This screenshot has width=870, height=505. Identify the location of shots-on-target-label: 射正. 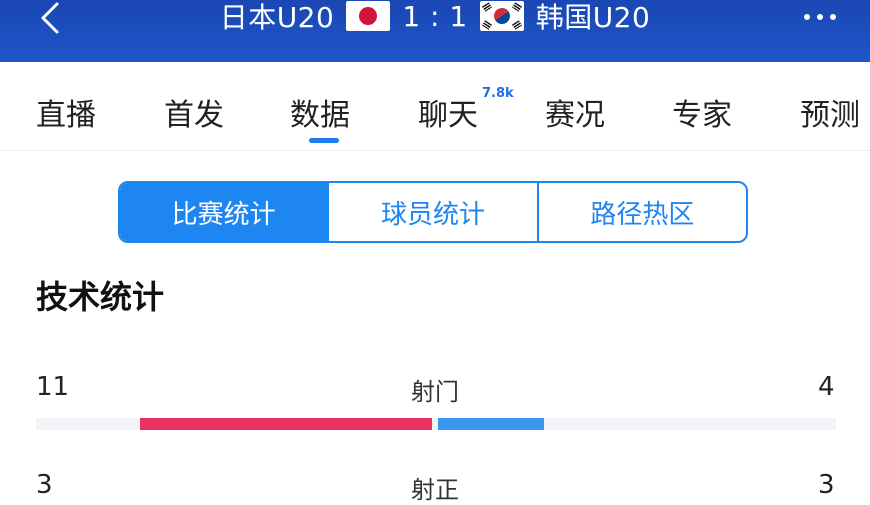
(435, 490).